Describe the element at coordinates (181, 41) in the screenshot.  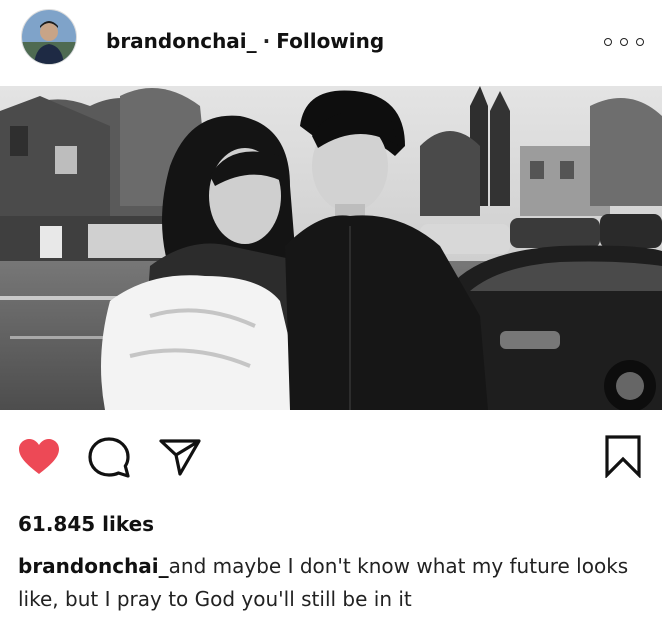
I see `username-link: brandonchai_` at that location.